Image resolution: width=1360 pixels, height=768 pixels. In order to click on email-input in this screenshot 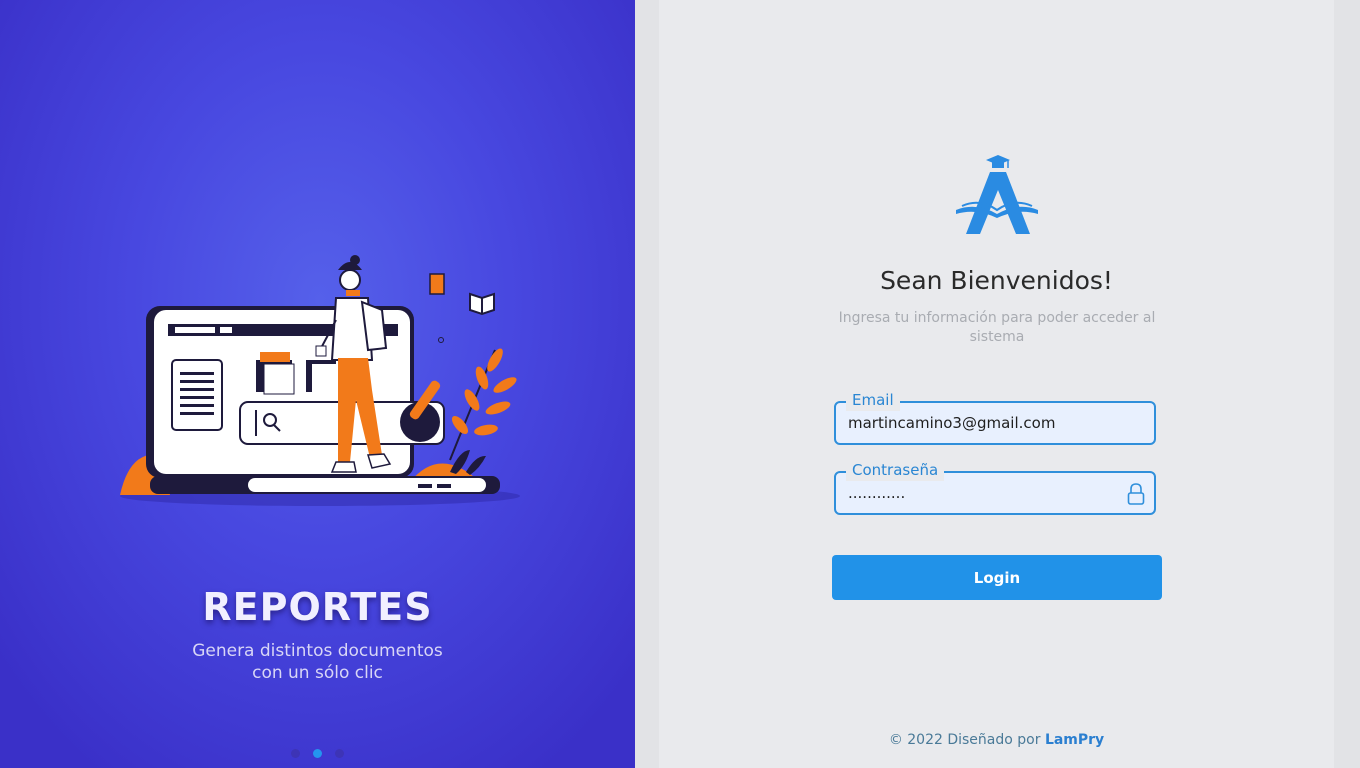, I will do `click(983, 423)`.